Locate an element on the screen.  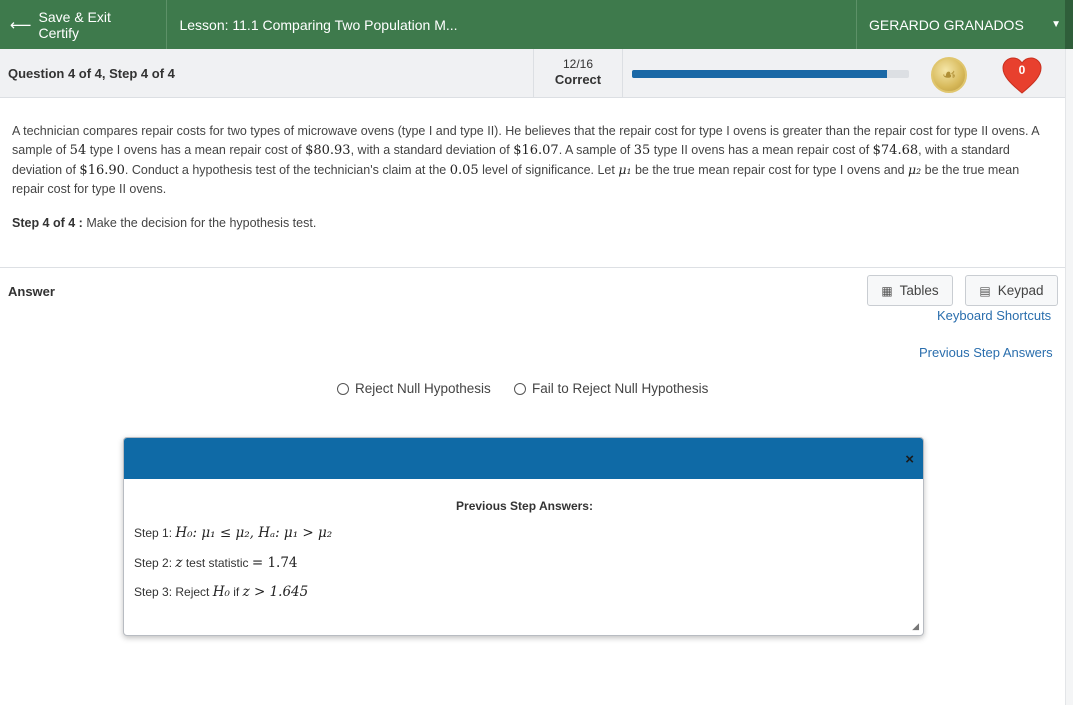
tables-label: Tables is located at coordinates (919, 290).